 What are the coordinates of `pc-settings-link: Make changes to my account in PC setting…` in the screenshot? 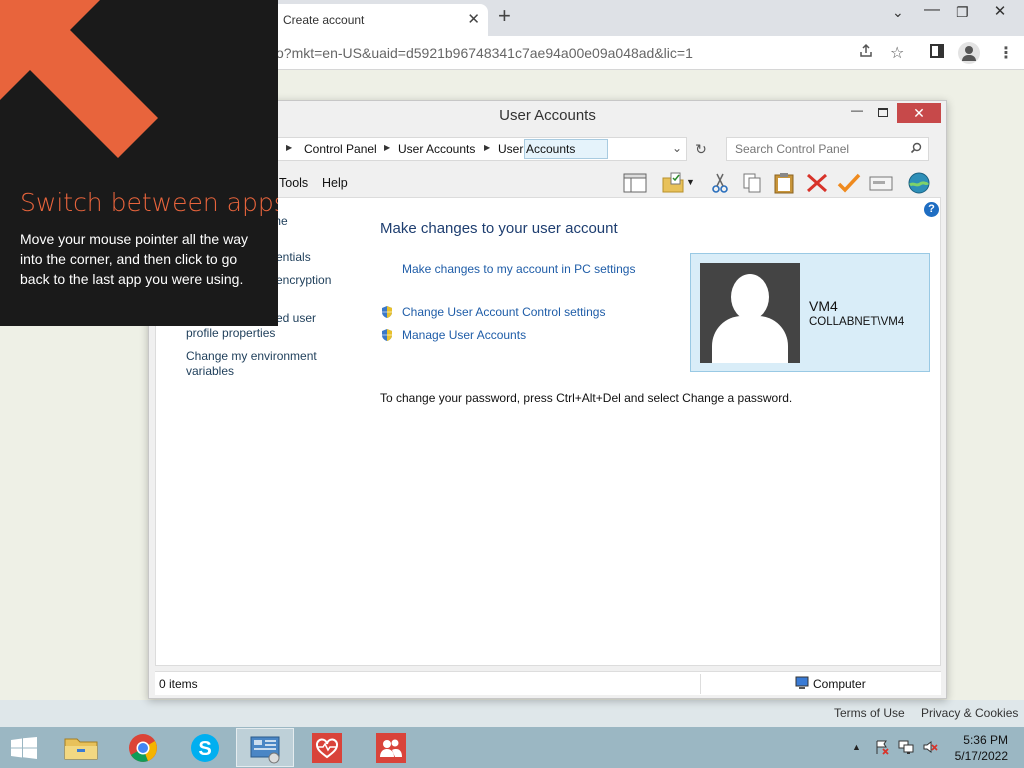 It's located at (518, 269).